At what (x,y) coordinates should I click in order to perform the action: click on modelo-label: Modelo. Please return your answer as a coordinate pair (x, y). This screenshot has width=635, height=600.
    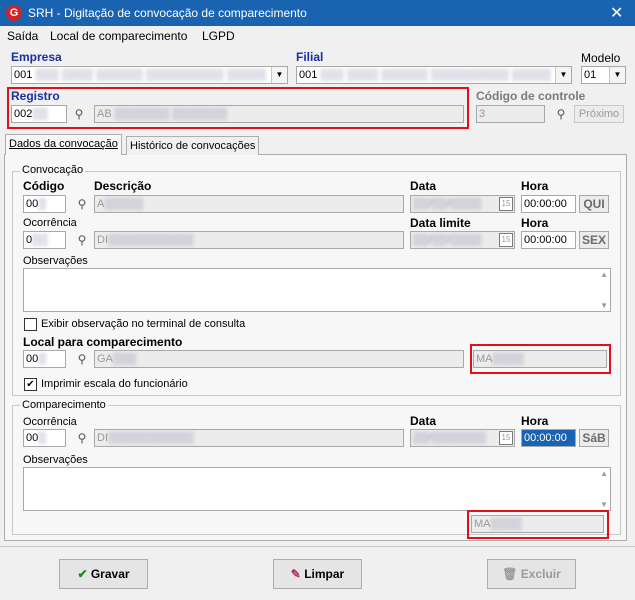
    Looking at the image, I should click on (601, 58).